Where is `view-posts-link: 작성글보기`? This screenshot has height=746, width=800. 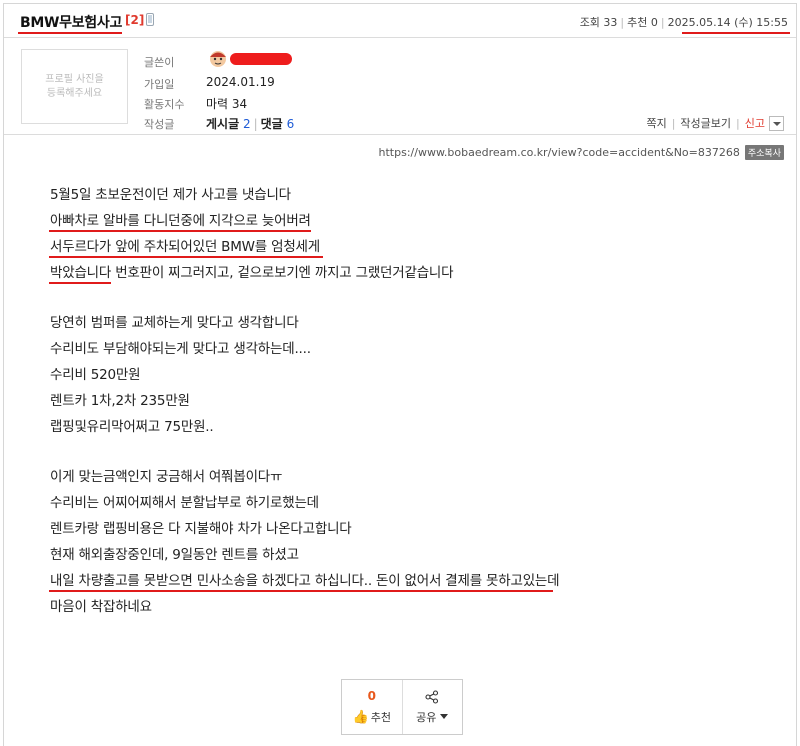 view-posts-link: 작성글보기 is located at coordinates (705, 123).